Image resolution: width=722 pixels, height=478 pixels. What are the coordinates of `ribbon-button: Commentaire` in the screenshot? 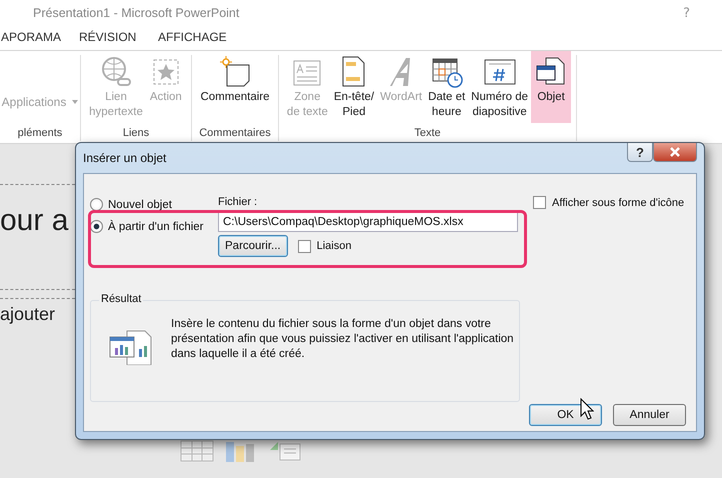 It's located at (235, 87).